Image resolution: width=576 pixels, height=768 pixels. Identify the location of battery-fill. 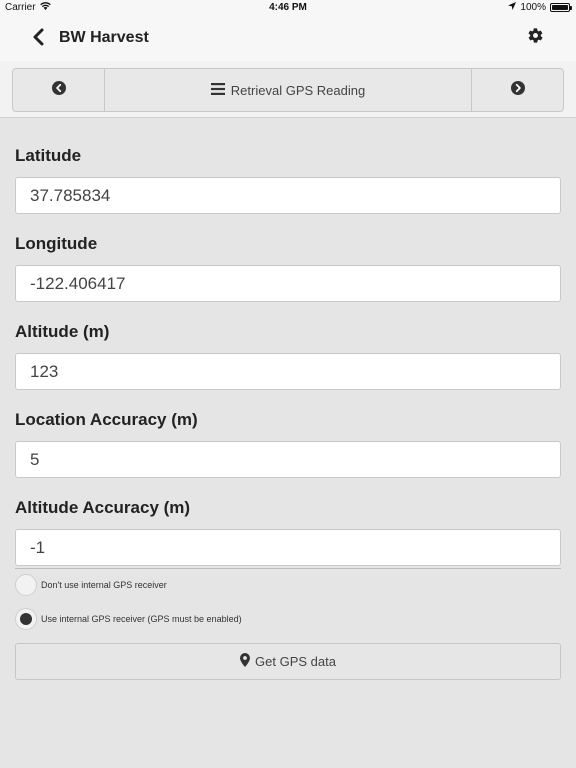
(560, 7).